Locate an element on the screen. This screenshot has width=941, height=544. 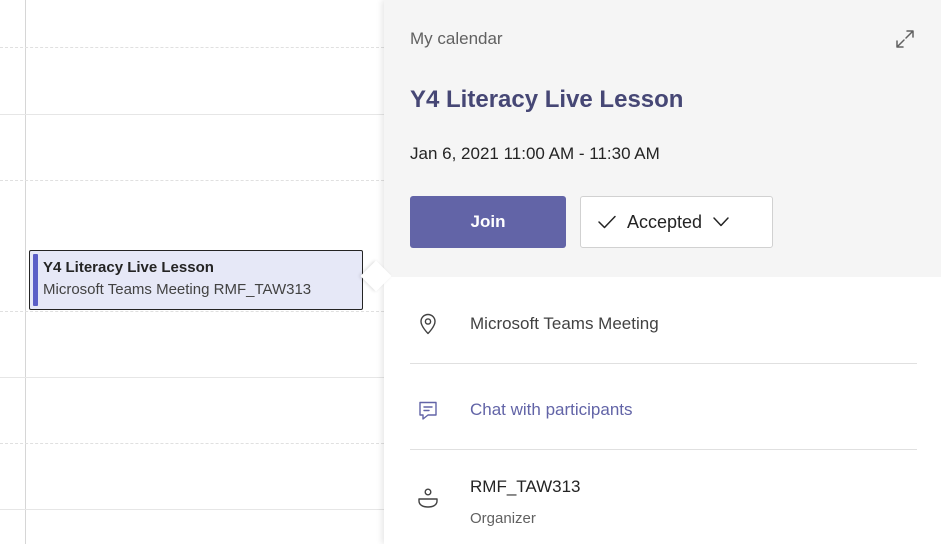
event-accent-bar is located at coordinates (35, 280).